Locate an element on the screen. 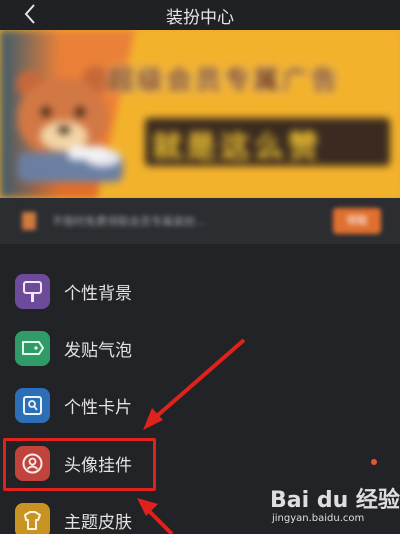 This screenshot has height=534, width=400. banner-subline: 就是这么赞 is located at coordinates (237, 147).